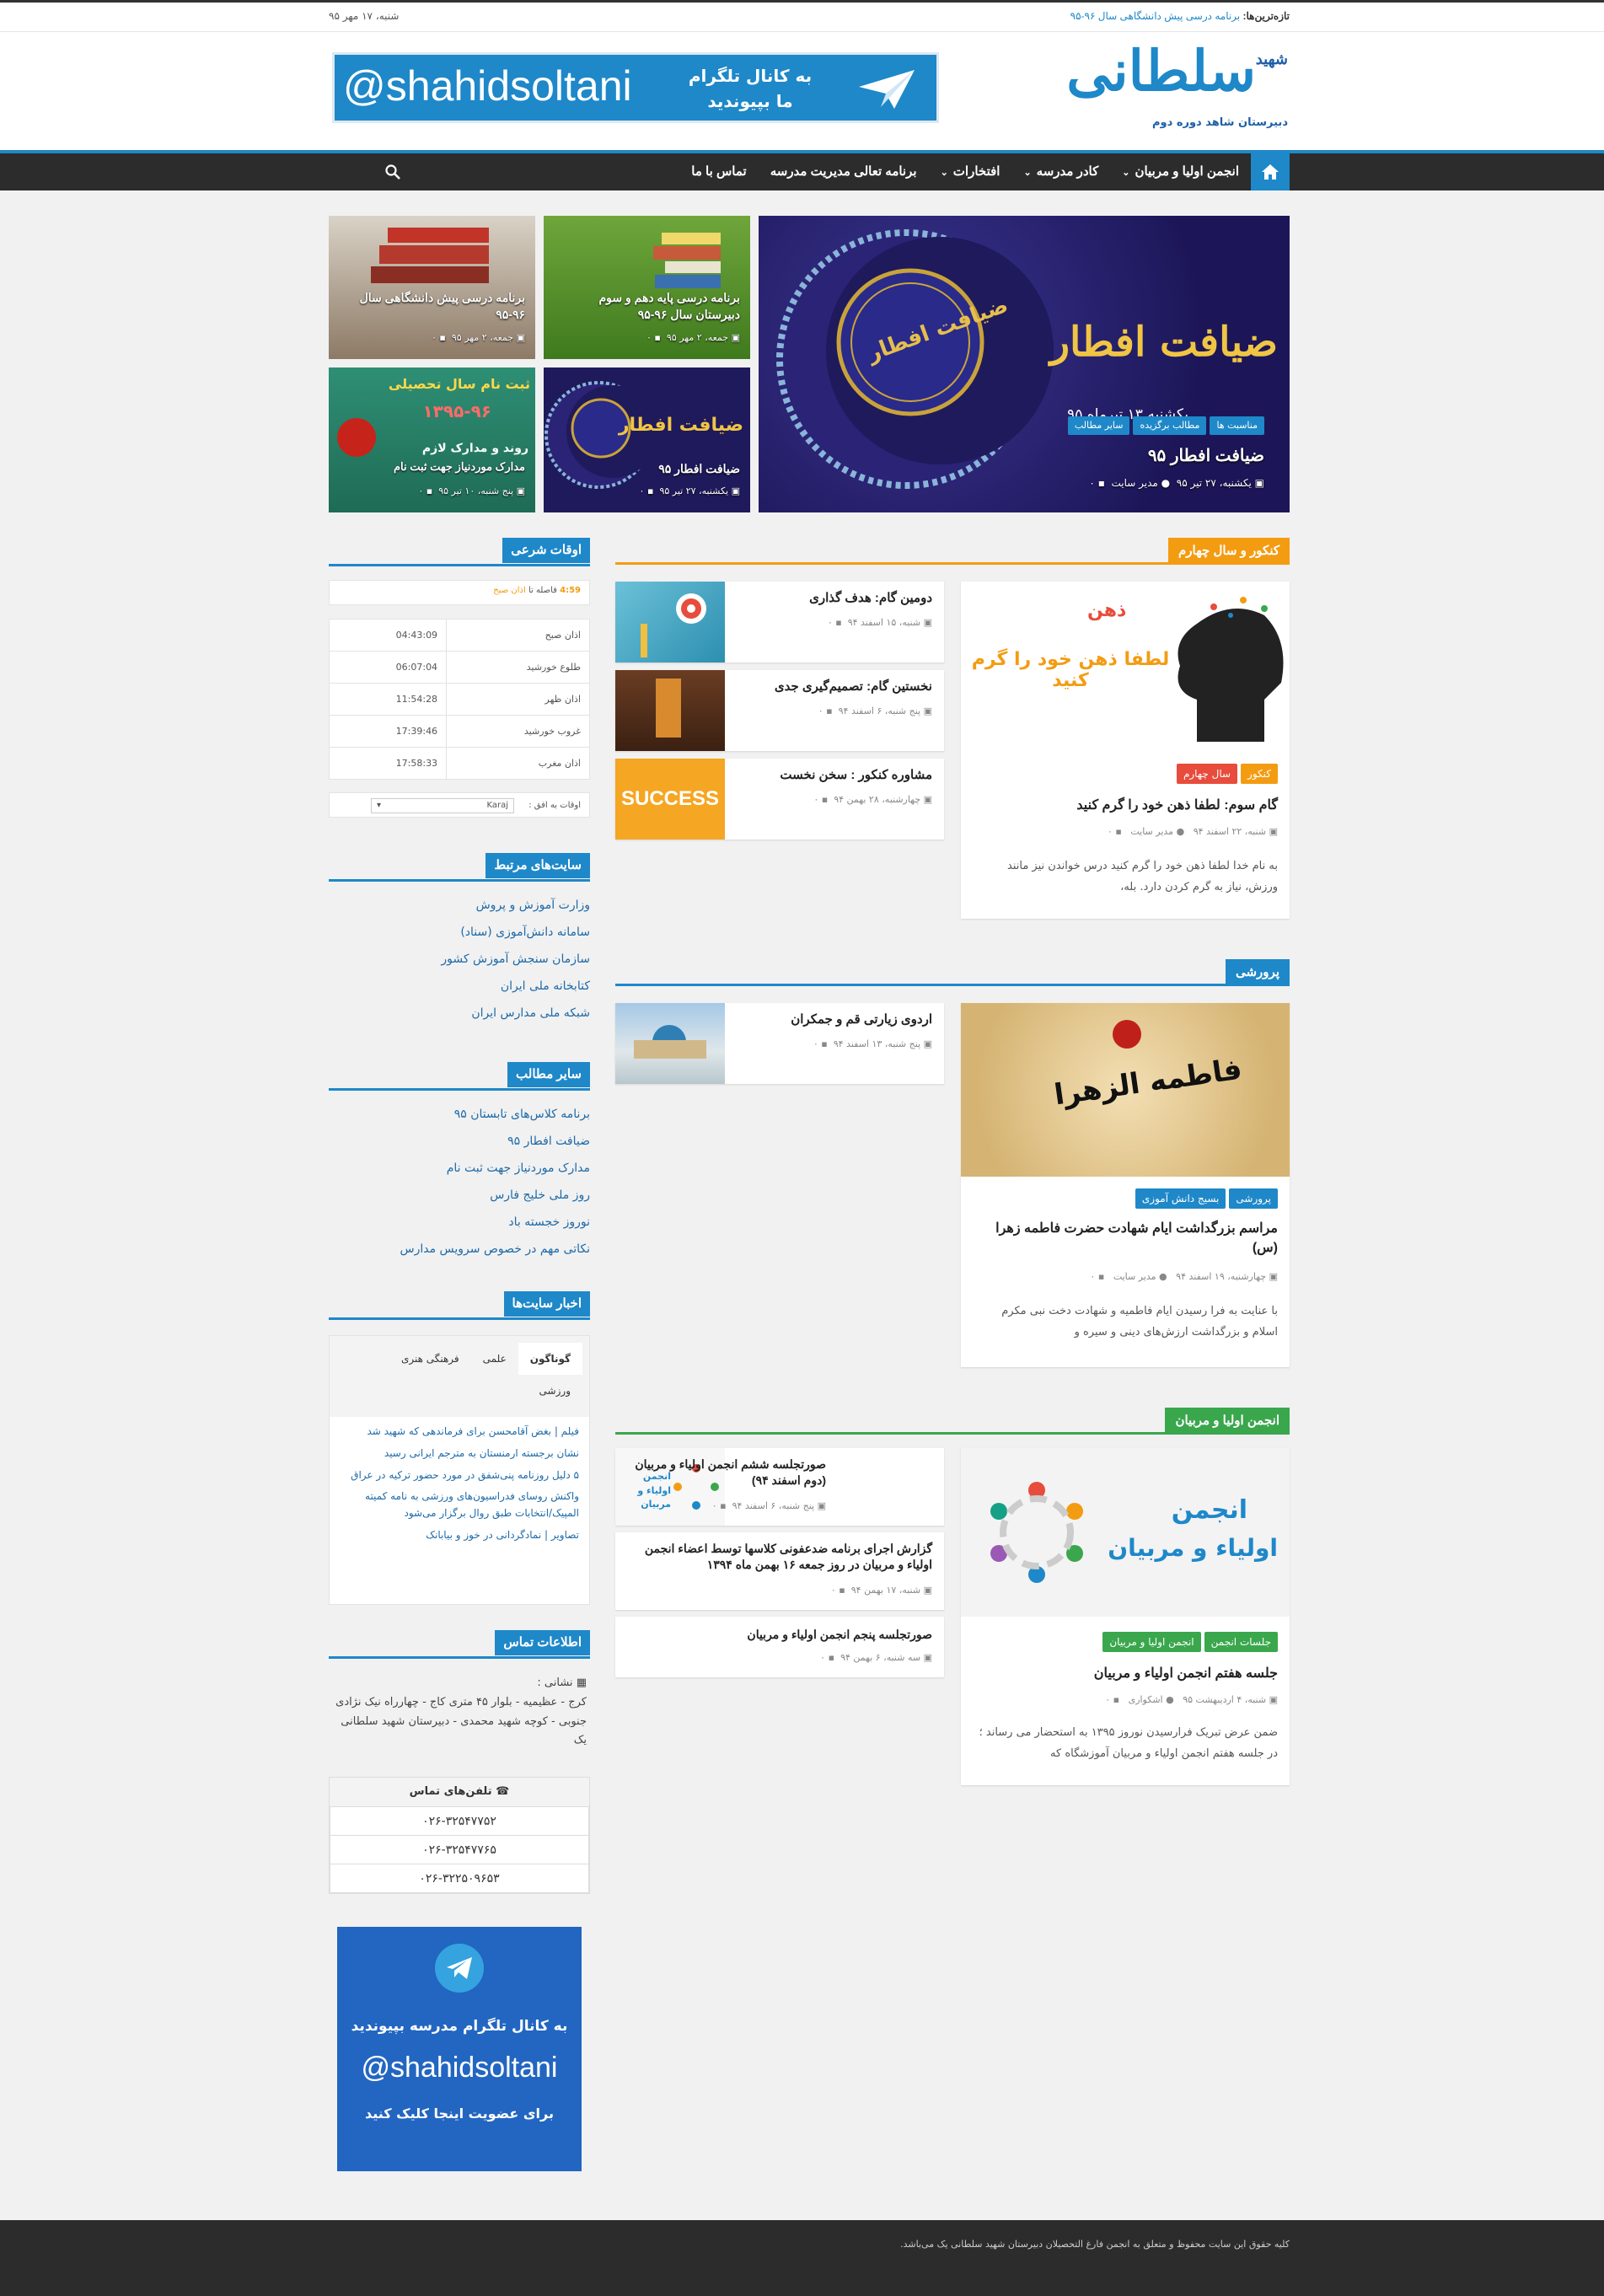 This screenshot has height=2296, width=1604. Describe the element at coordinates (393, 171) in the screenshot. I see `search-button` at that location.